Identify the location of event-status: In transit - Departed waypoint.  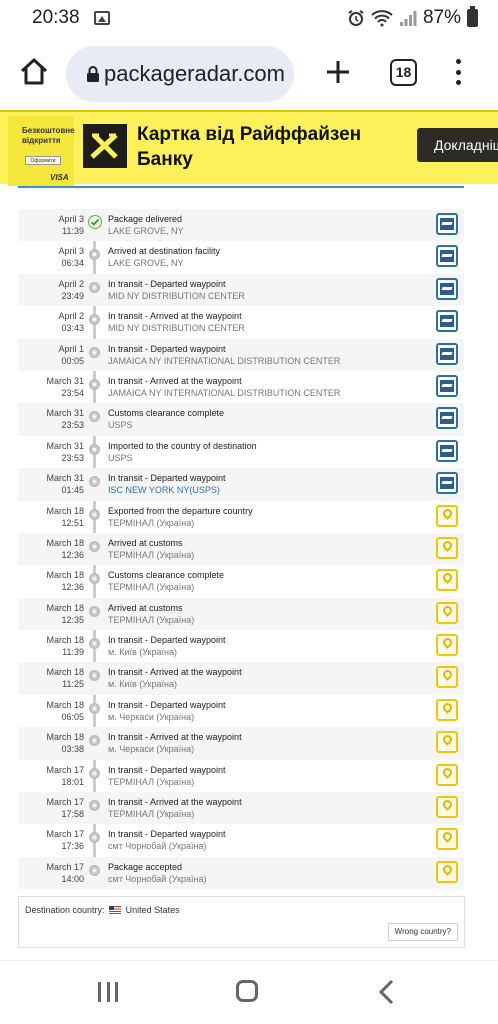
(167, 640).